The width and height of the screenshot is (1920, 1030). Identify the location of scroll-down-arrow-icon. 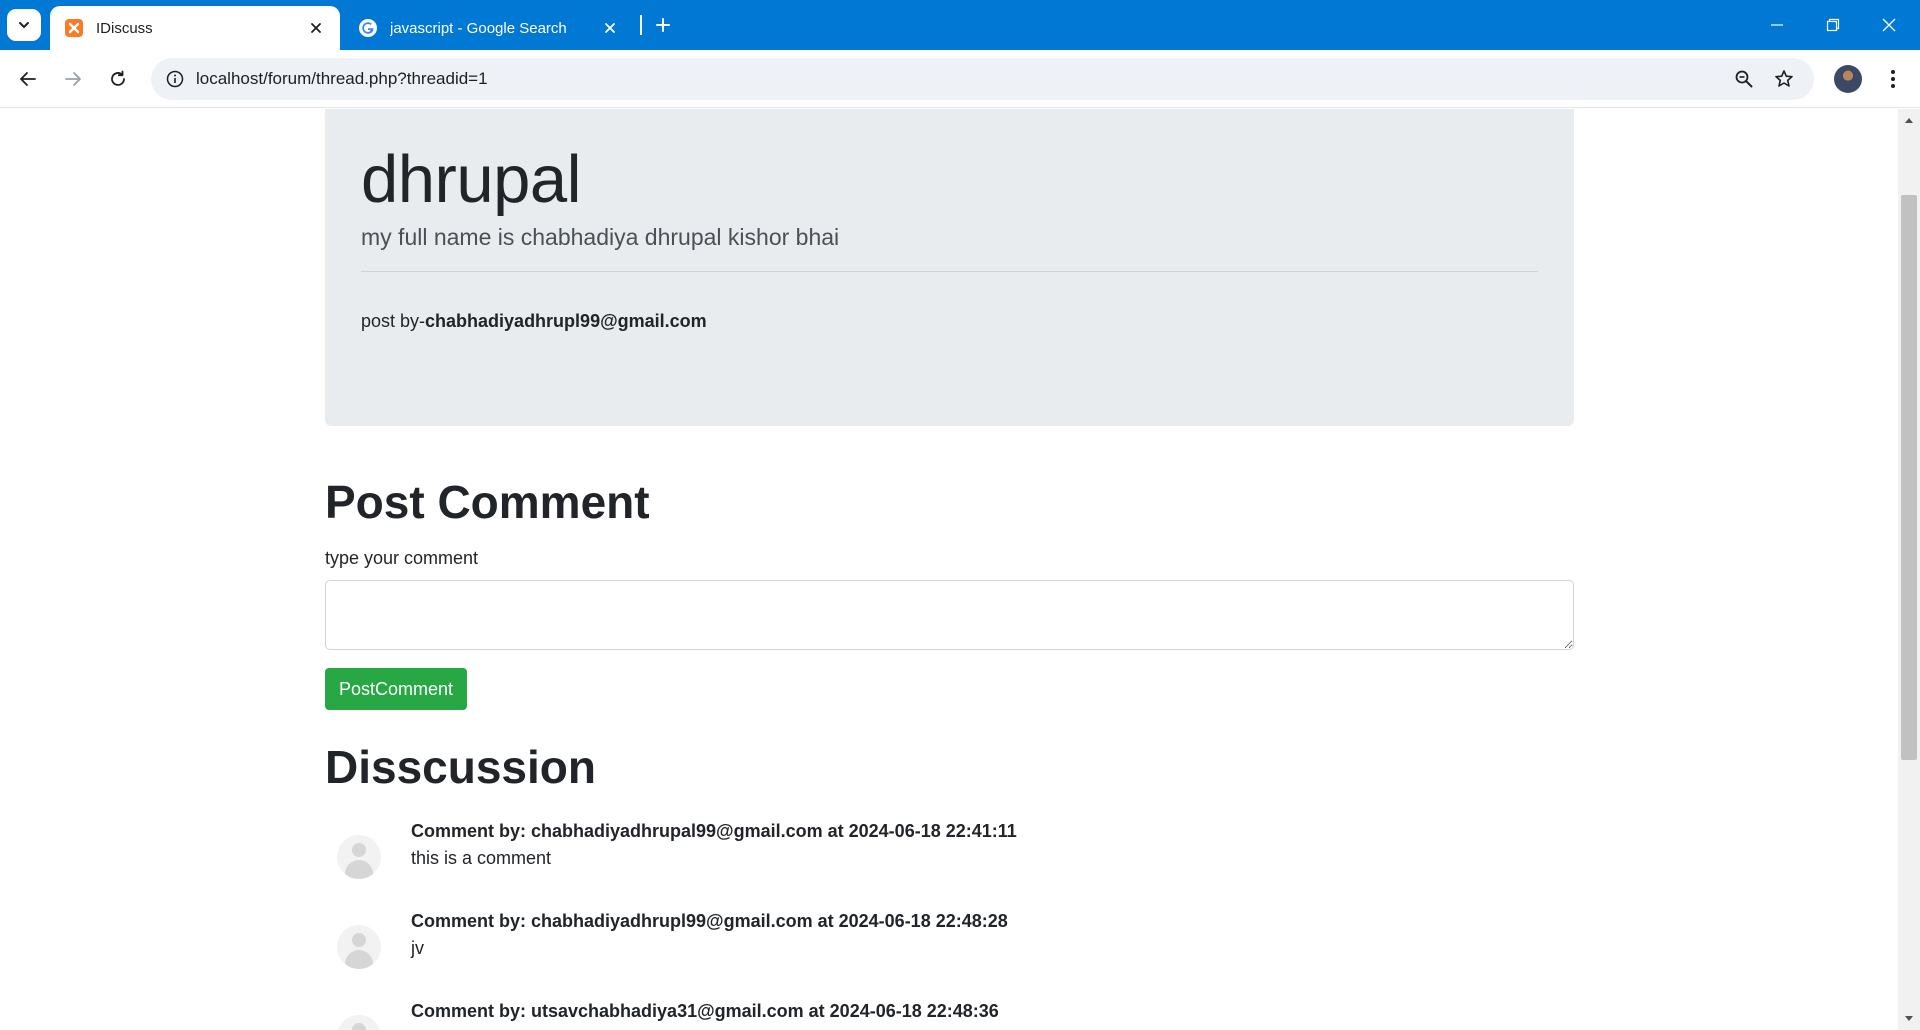
(1909, 1019).